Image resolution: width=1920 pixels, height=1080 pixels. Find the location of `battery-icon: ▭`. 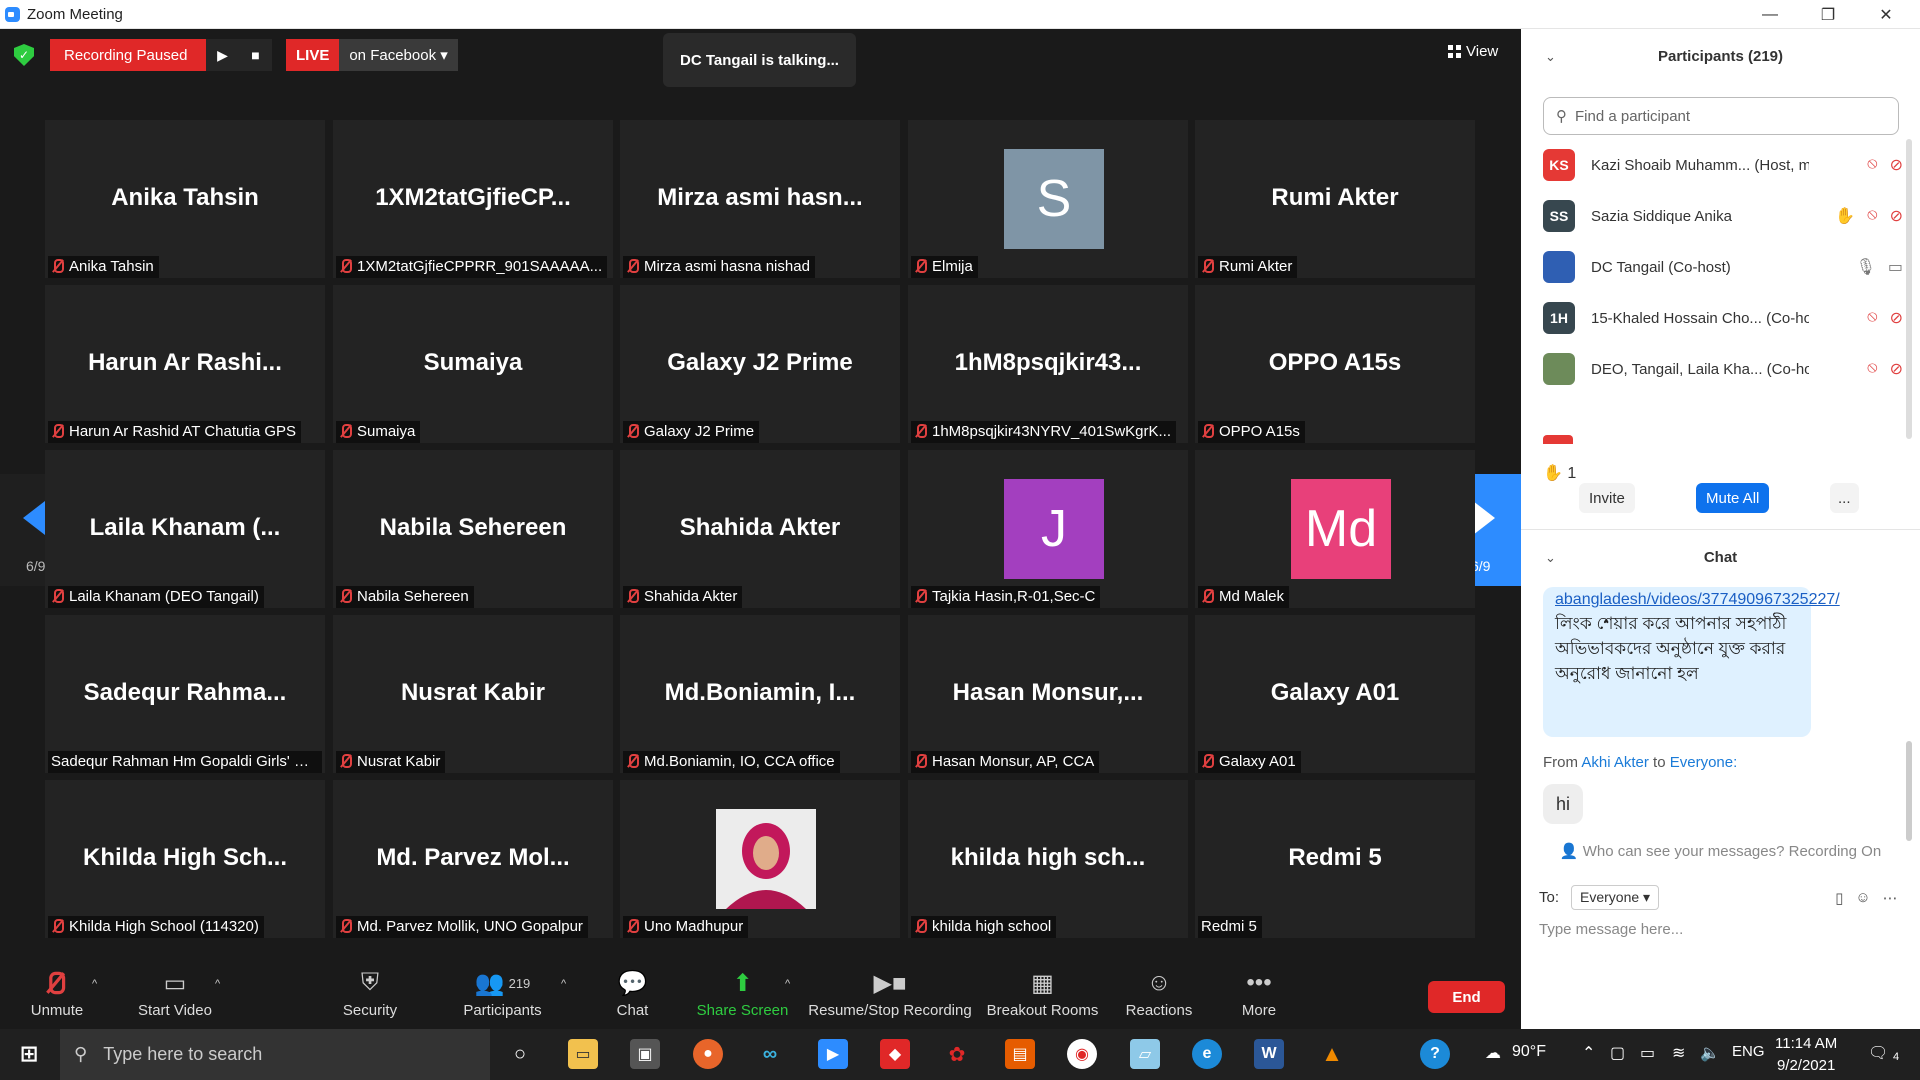

battery-icon: ▭ is located at coordinates (1647, 1053).